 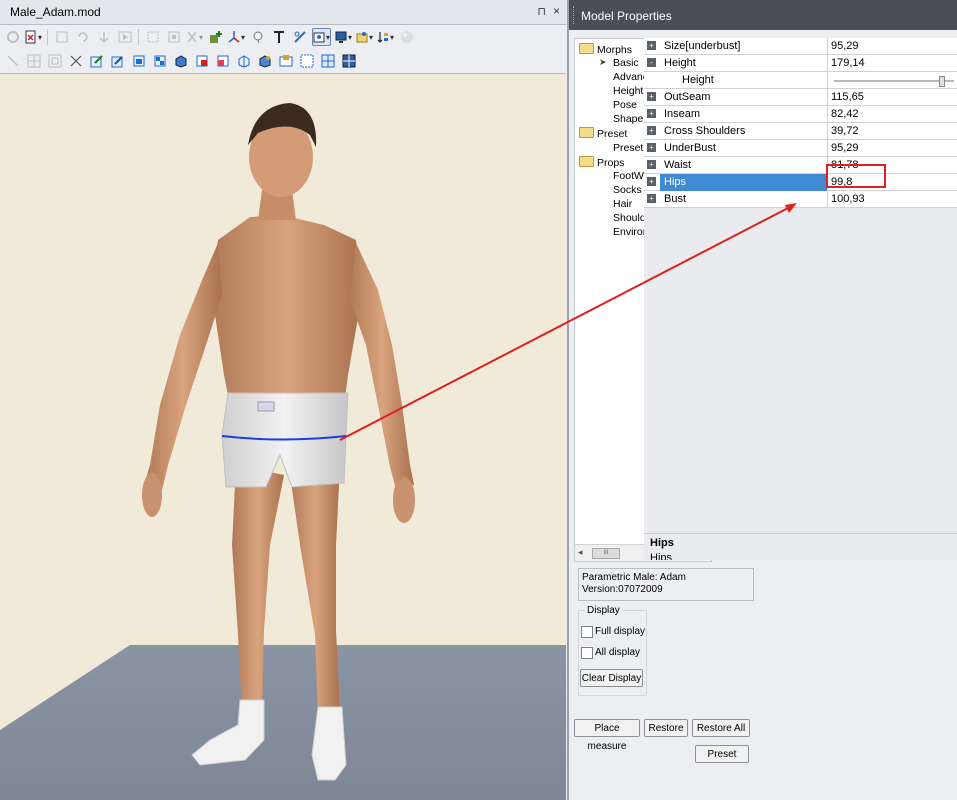 I want to click on property-value: 82,42, so click(x=845, y=114).